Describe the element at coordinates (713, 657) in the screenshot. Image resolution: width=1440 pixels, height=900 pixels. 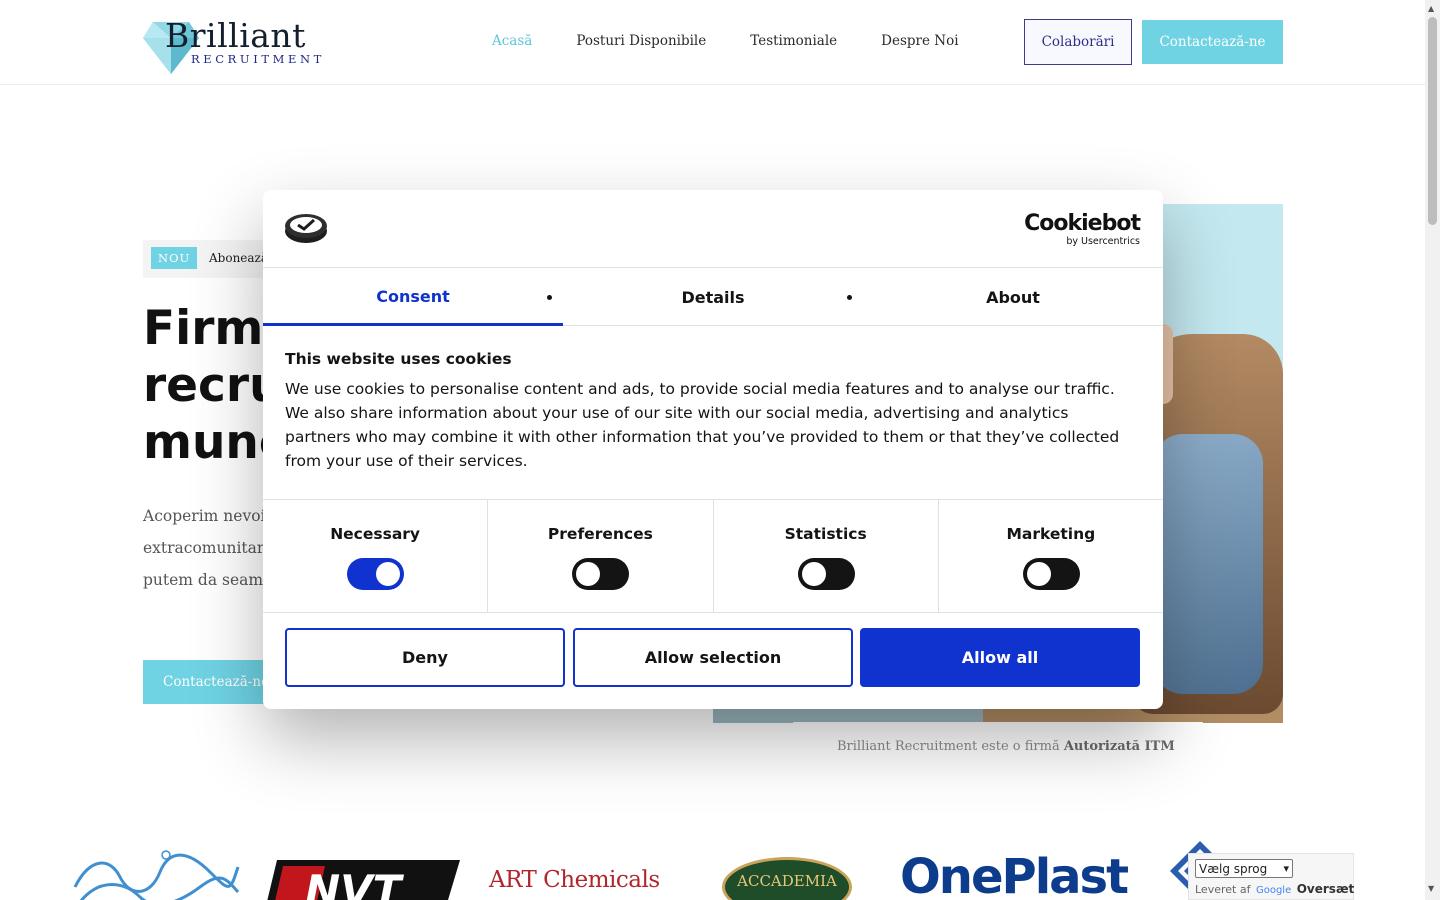
I see `allow-selection-button: Allow selection` at that location.